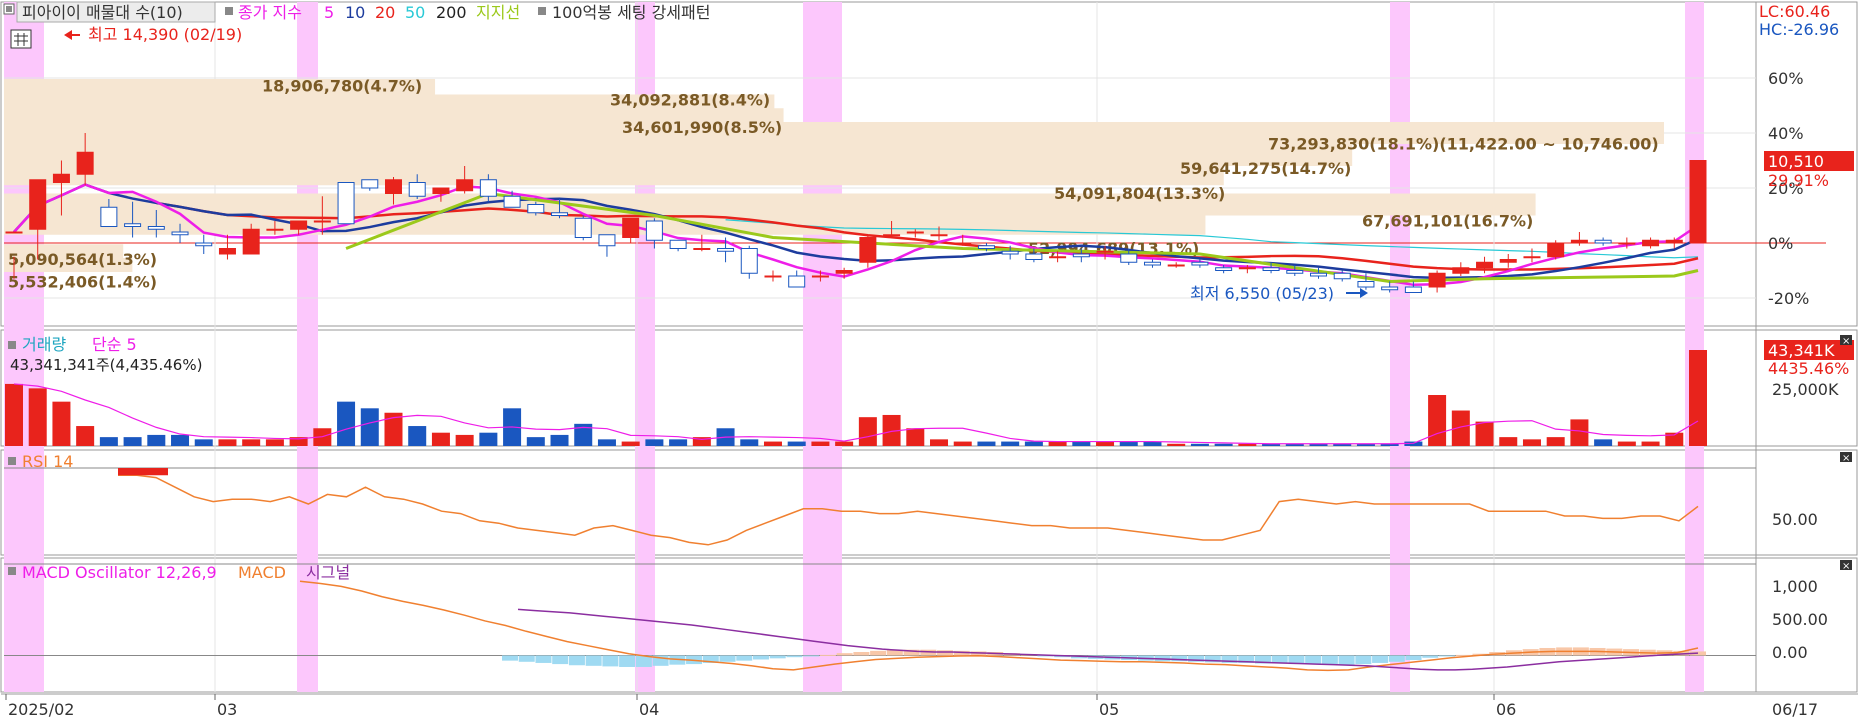  What do you see at coordinates (47, 461) in the screenshot?
I see `rsi-panel-title: RSI 14` at bounding box center [47, 461].